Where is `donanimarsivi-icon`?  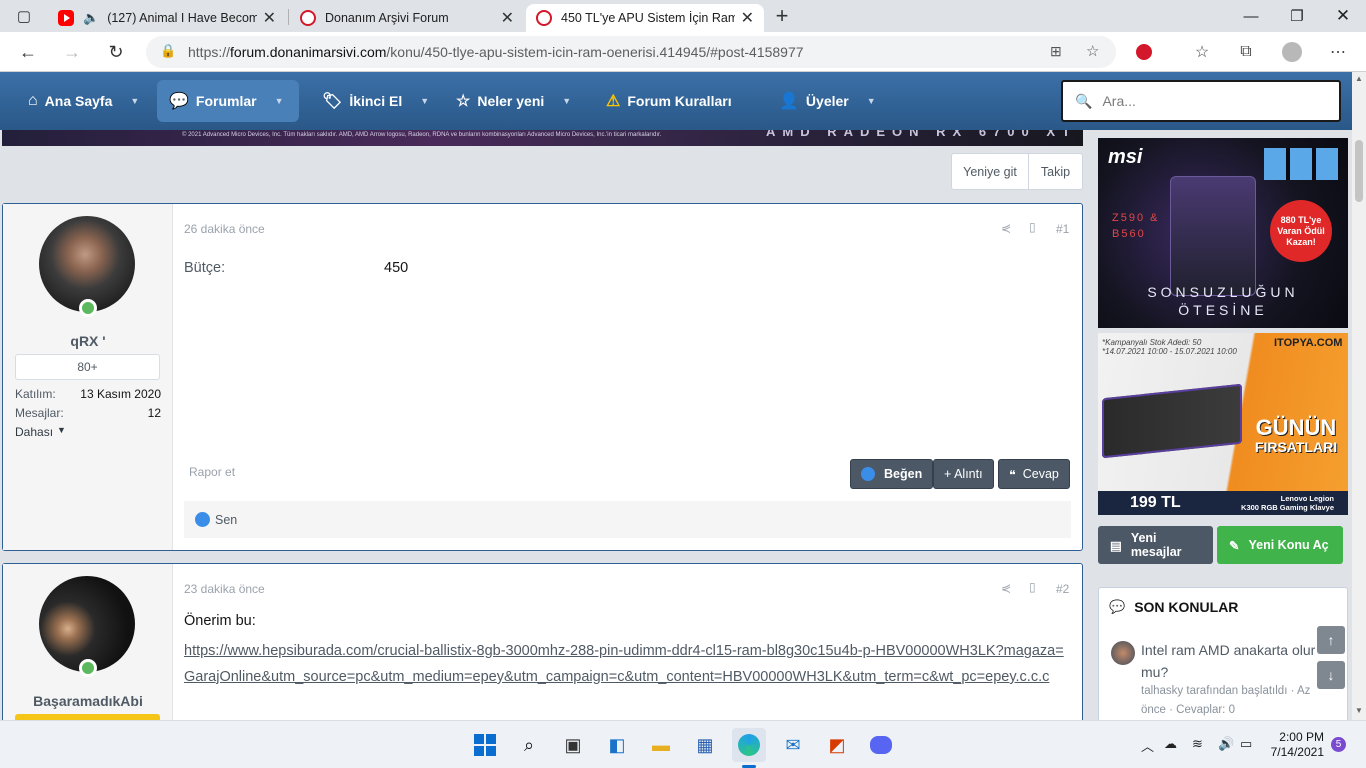
donanimarsivi-icon is located at coordinates (308, 18).